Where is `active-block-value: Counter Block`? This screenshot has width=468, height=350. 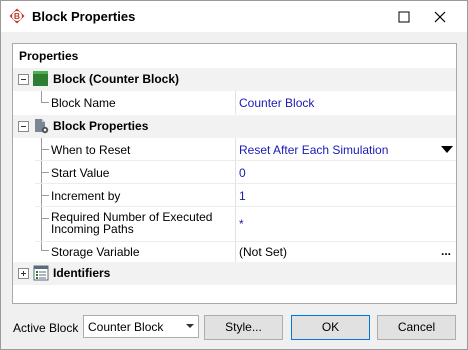 active-block-value: Counter Block is located at coordinates (126, 327).